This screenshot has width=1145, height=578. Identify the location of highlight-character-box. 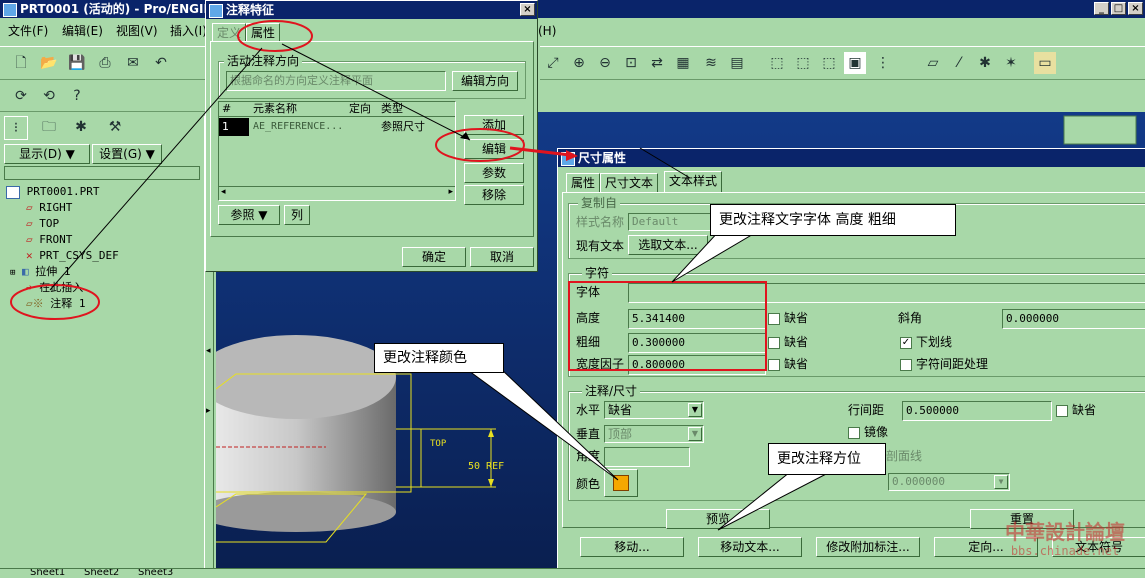
(667, 326).